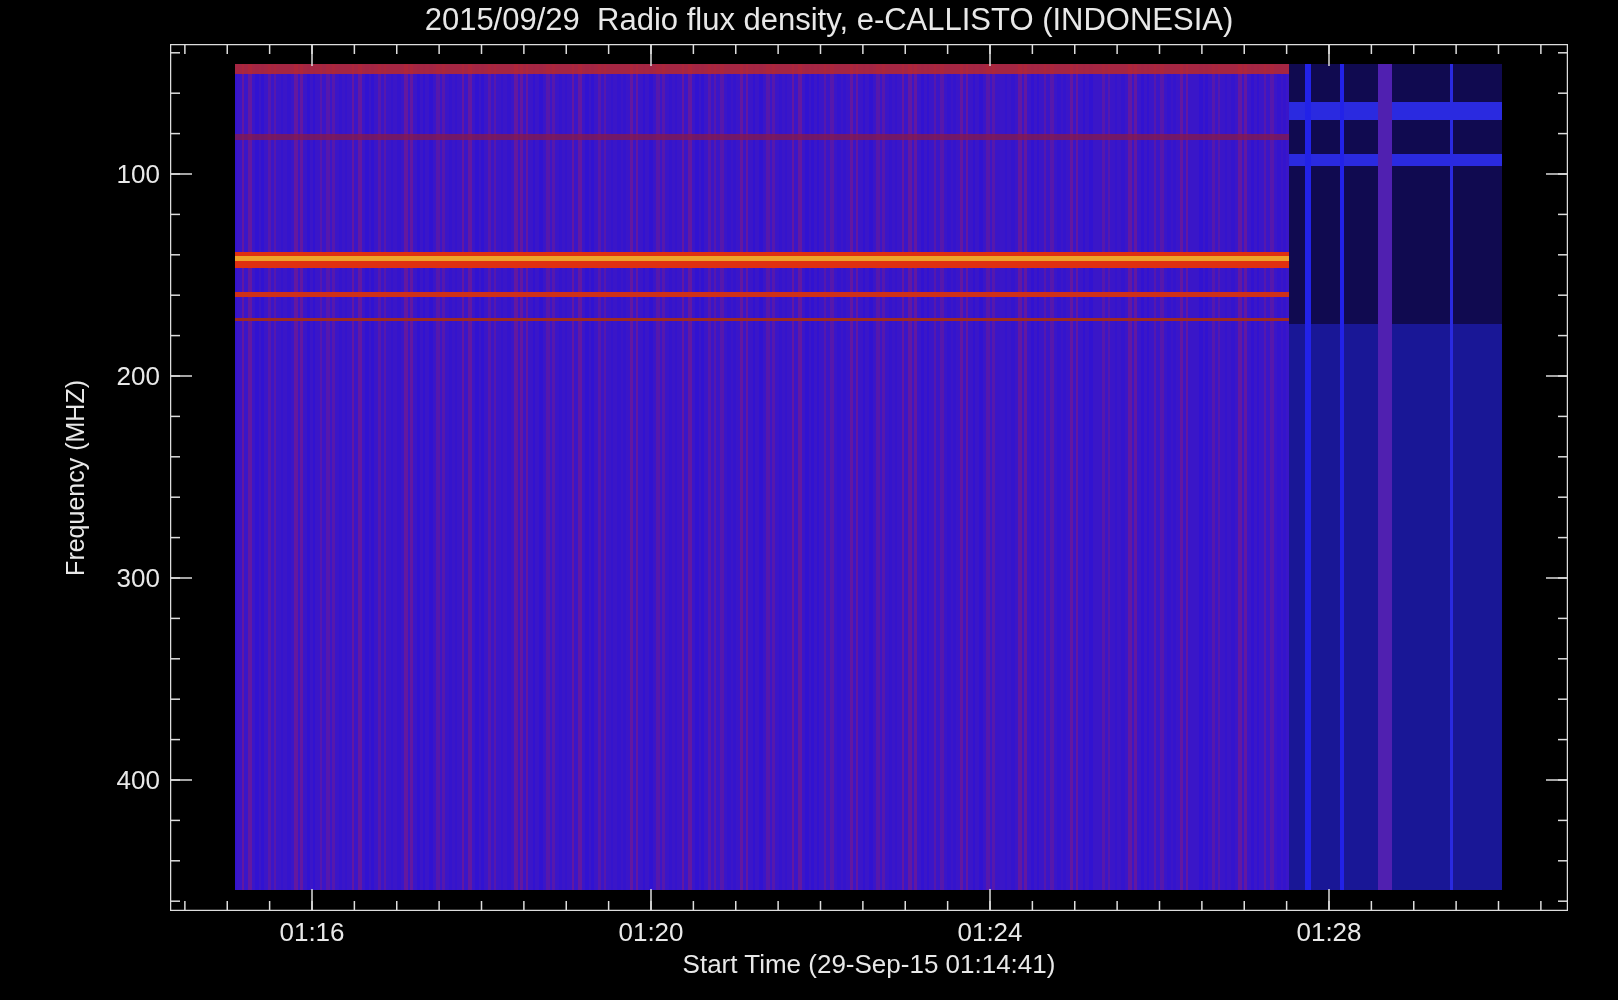 The image size is (1618, 1000). What do you see at coordinates (829, 20) in the screenshot?
I see `chart-title: 2015/09/29 Radio flux density, e-CALLISTO (INDONESIA)` at bounding box center [829, 20].